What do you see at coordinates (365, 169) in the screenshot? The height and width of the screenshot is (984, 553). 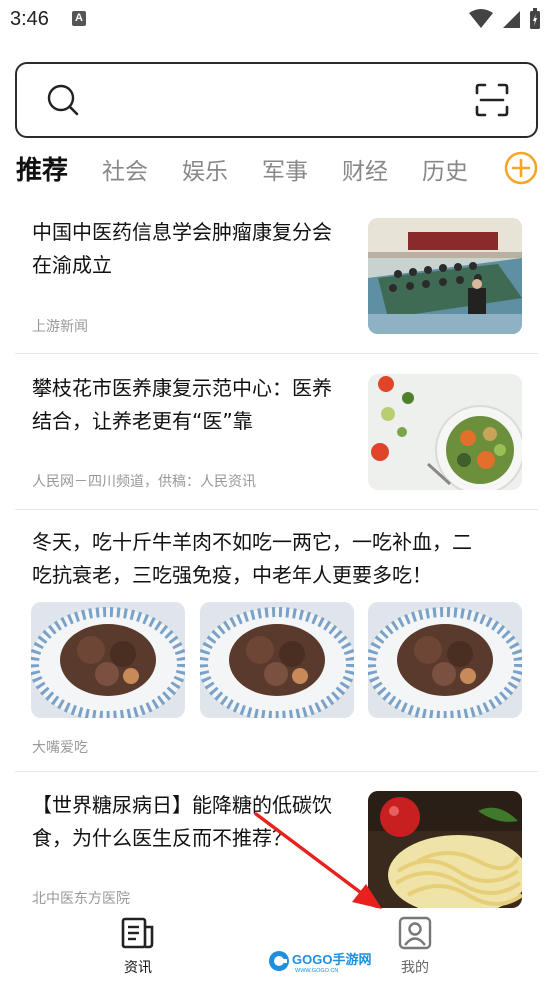 I see `tab-finance: 财经` at bounding box center [365, 169].